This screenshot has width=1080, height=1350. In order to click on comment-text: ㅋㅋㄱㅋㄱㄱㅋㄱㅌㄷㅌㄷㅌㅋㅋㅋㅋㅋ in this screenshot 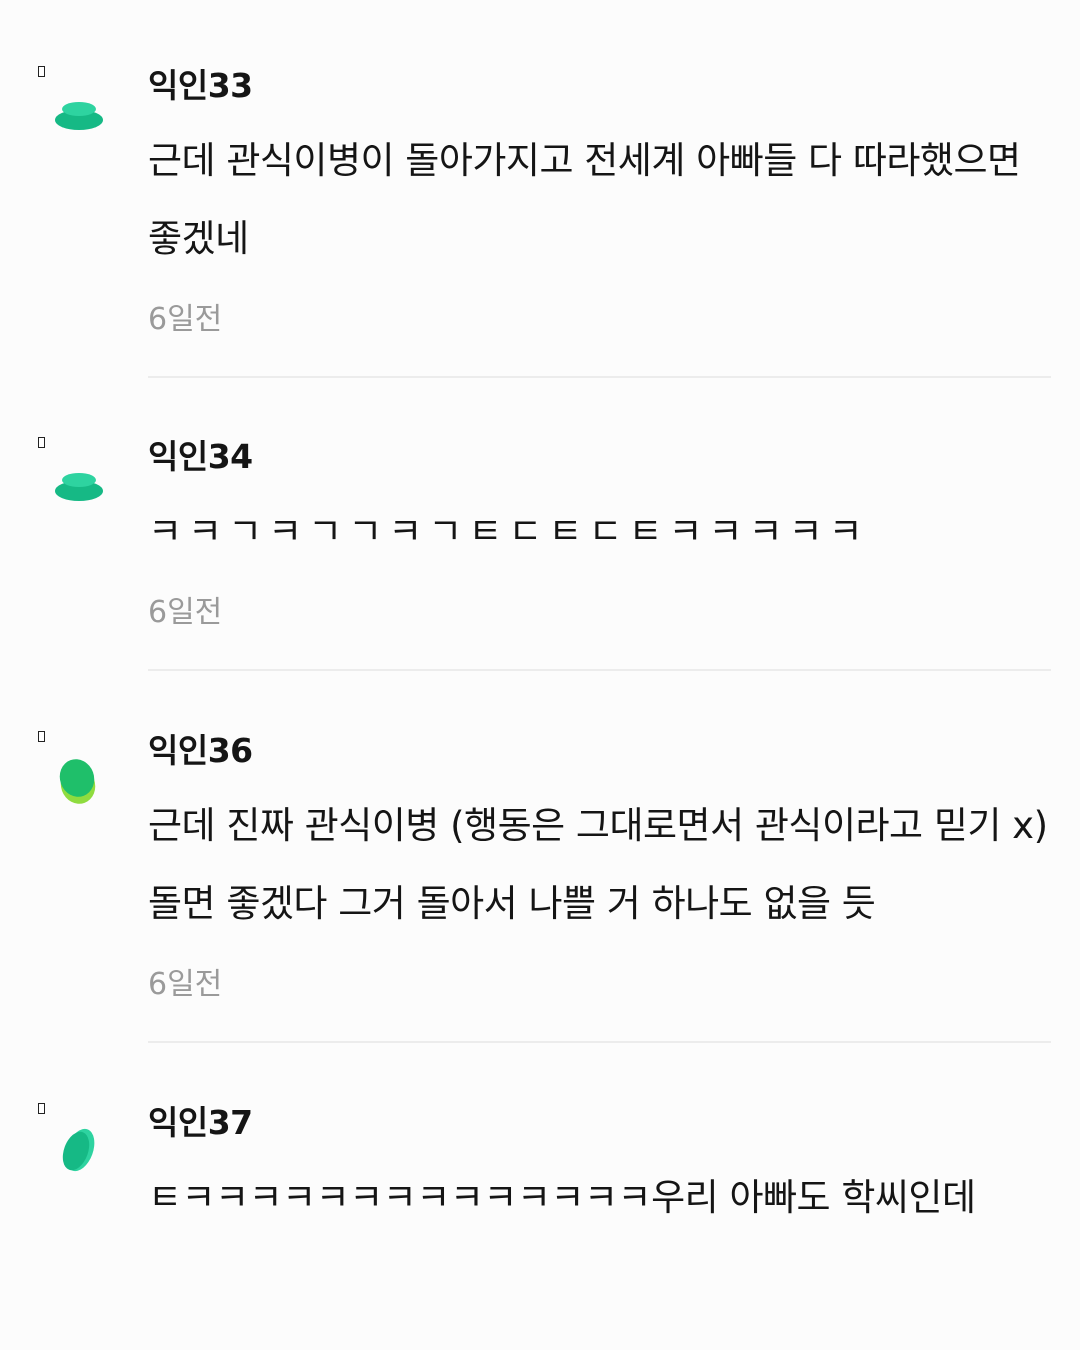, I will do `click(508, 531)`.